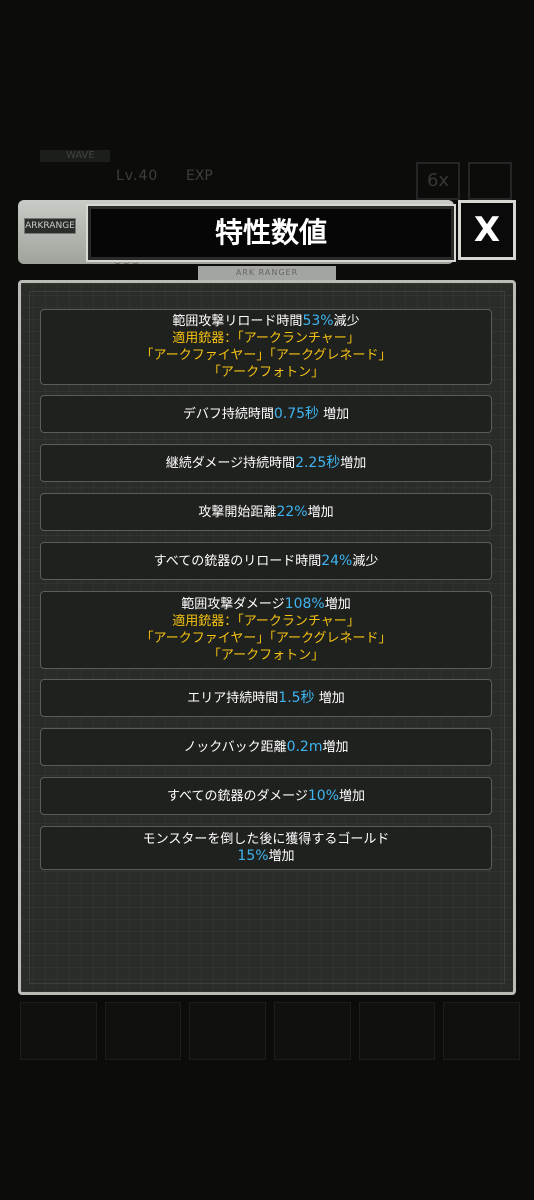  I want to click on trait-line: 範囲攻撃ダメージ108%増加, so click(265, 604).